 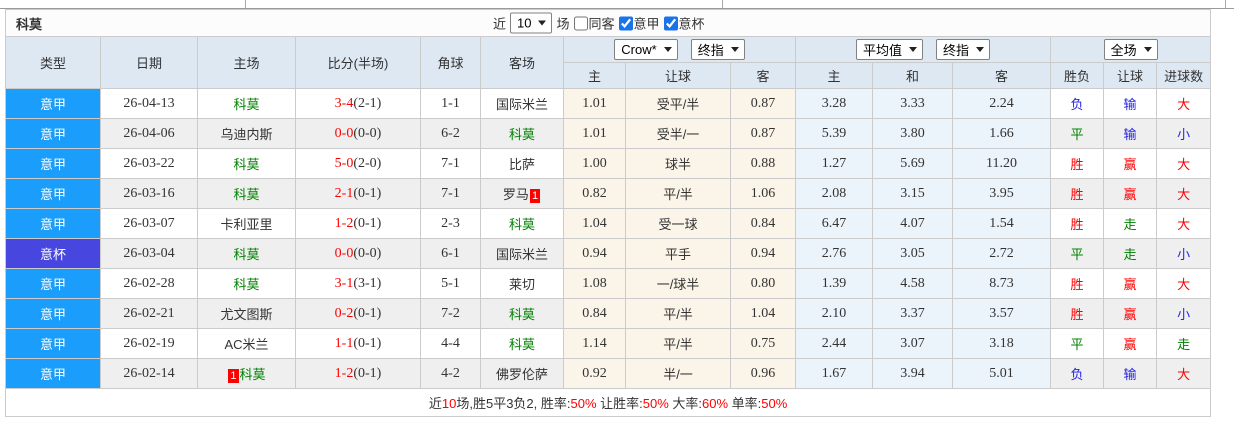 I want to click on crow-handicap: 受平/半, so click(x=678, y=103).